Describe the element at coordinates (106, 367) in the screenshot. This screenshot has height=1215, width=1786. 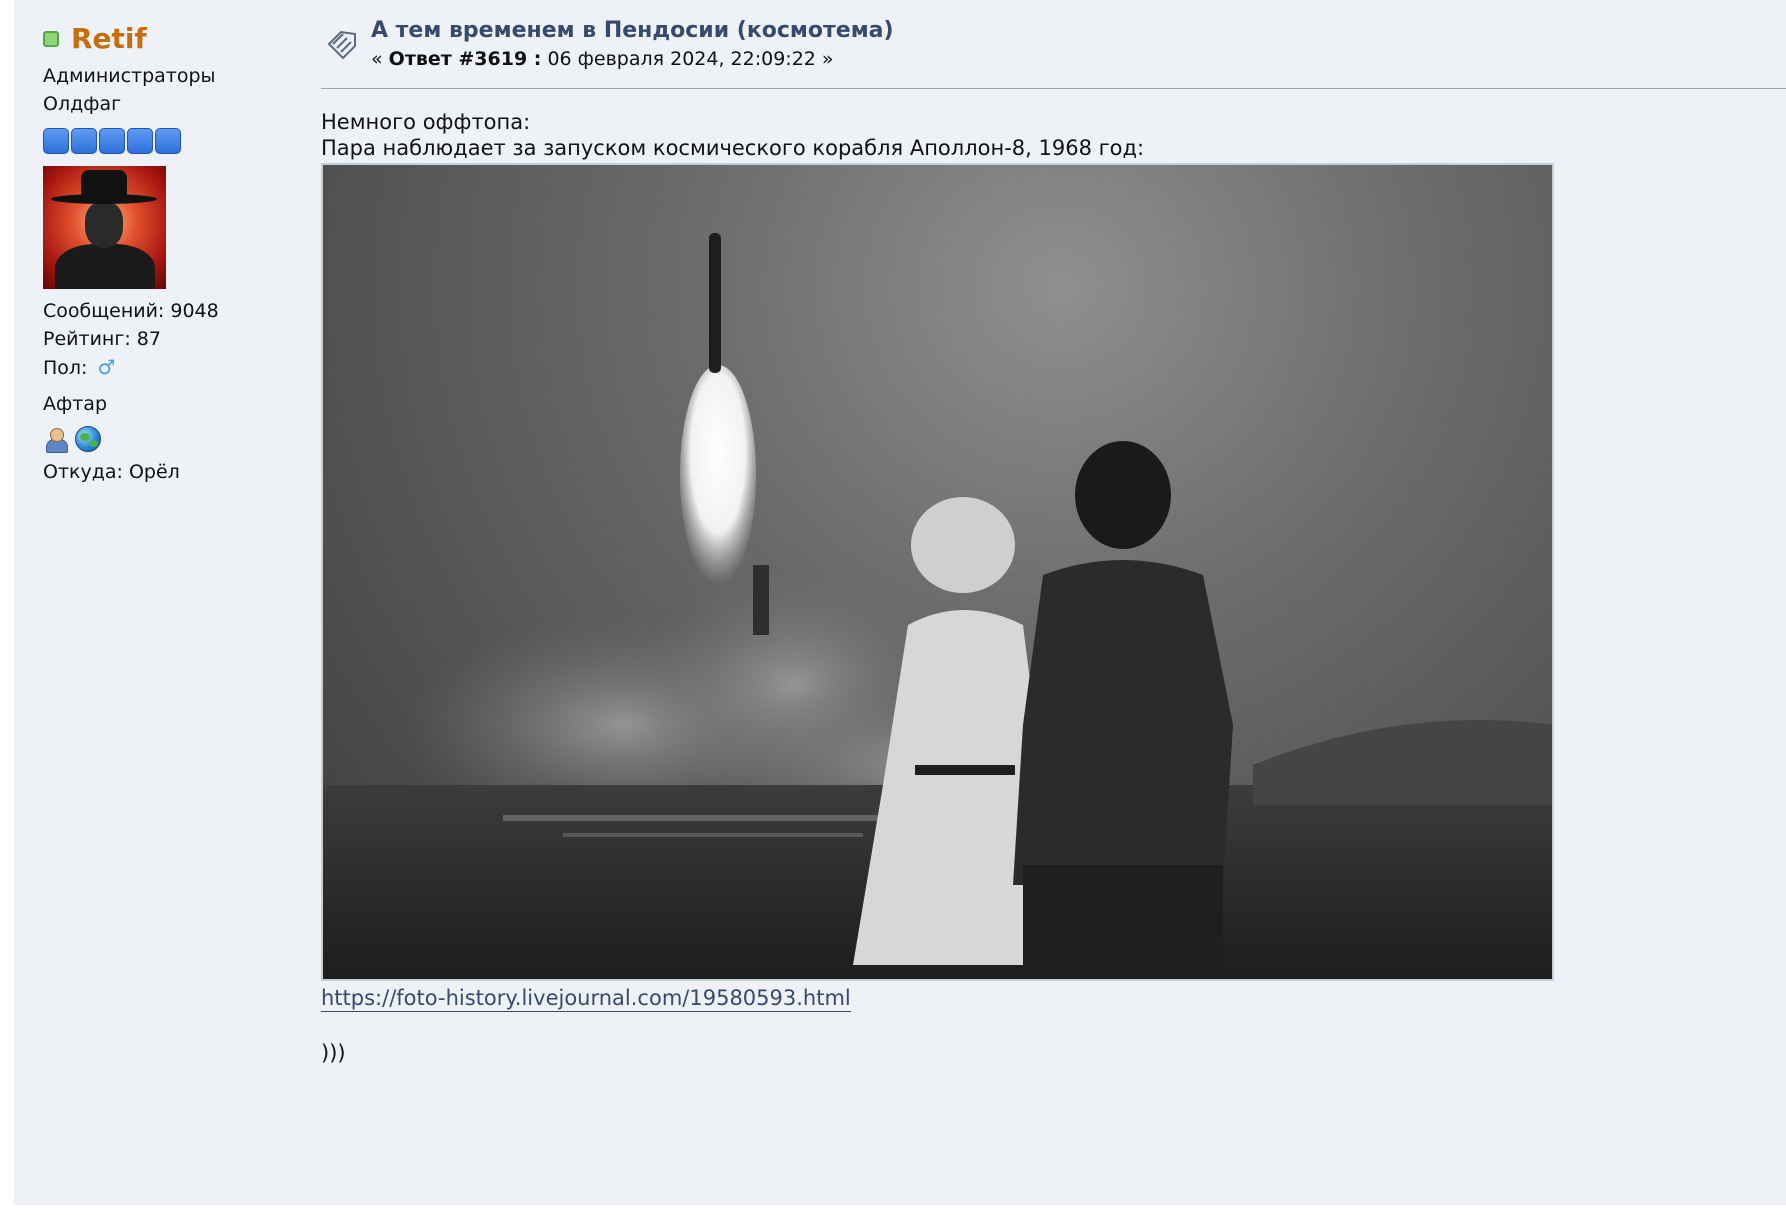
I see `male-gender-icon: ♂` at that location.